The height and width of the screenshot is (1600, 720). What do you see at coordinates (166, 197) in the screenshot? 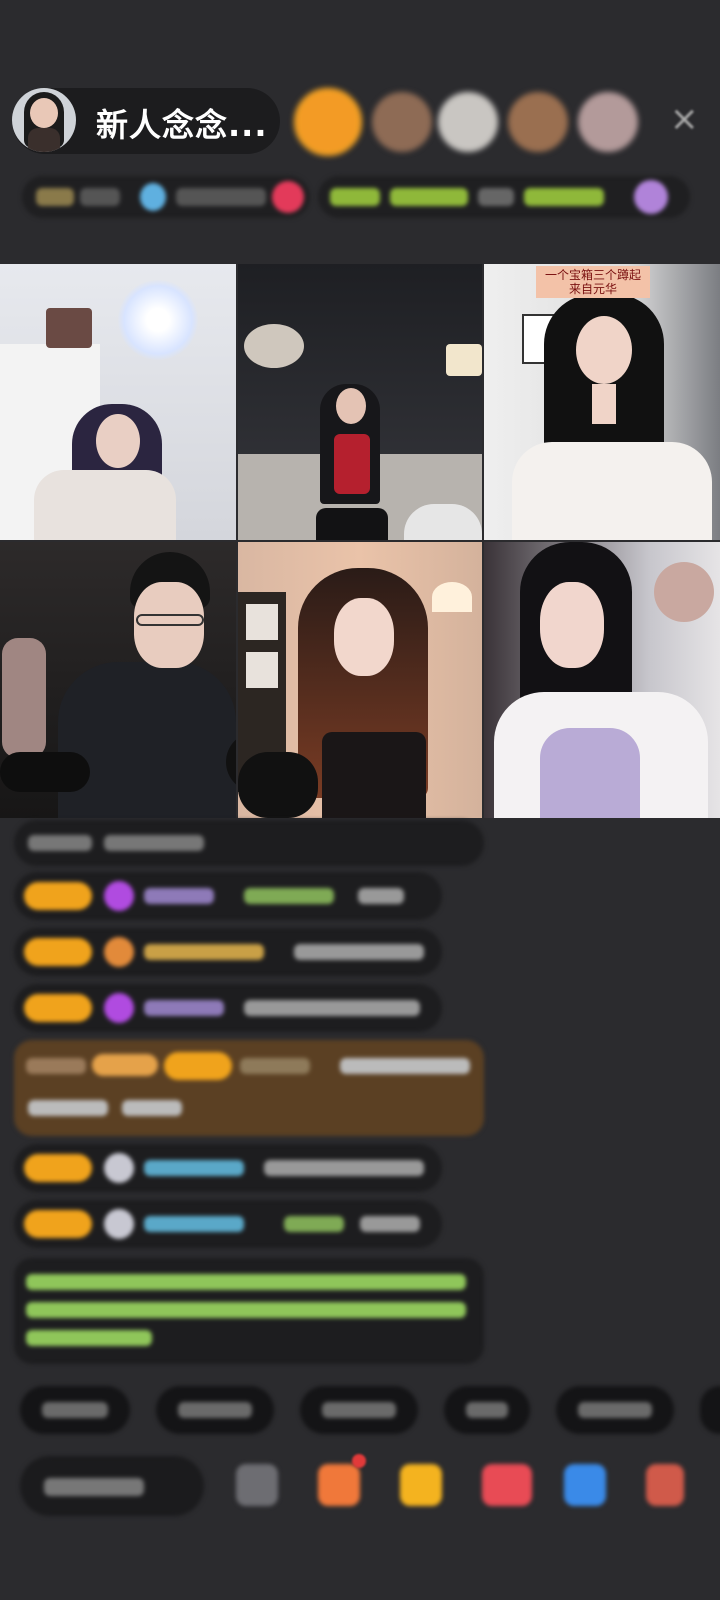
I see `info-bar` at bounding box center [166, 197].